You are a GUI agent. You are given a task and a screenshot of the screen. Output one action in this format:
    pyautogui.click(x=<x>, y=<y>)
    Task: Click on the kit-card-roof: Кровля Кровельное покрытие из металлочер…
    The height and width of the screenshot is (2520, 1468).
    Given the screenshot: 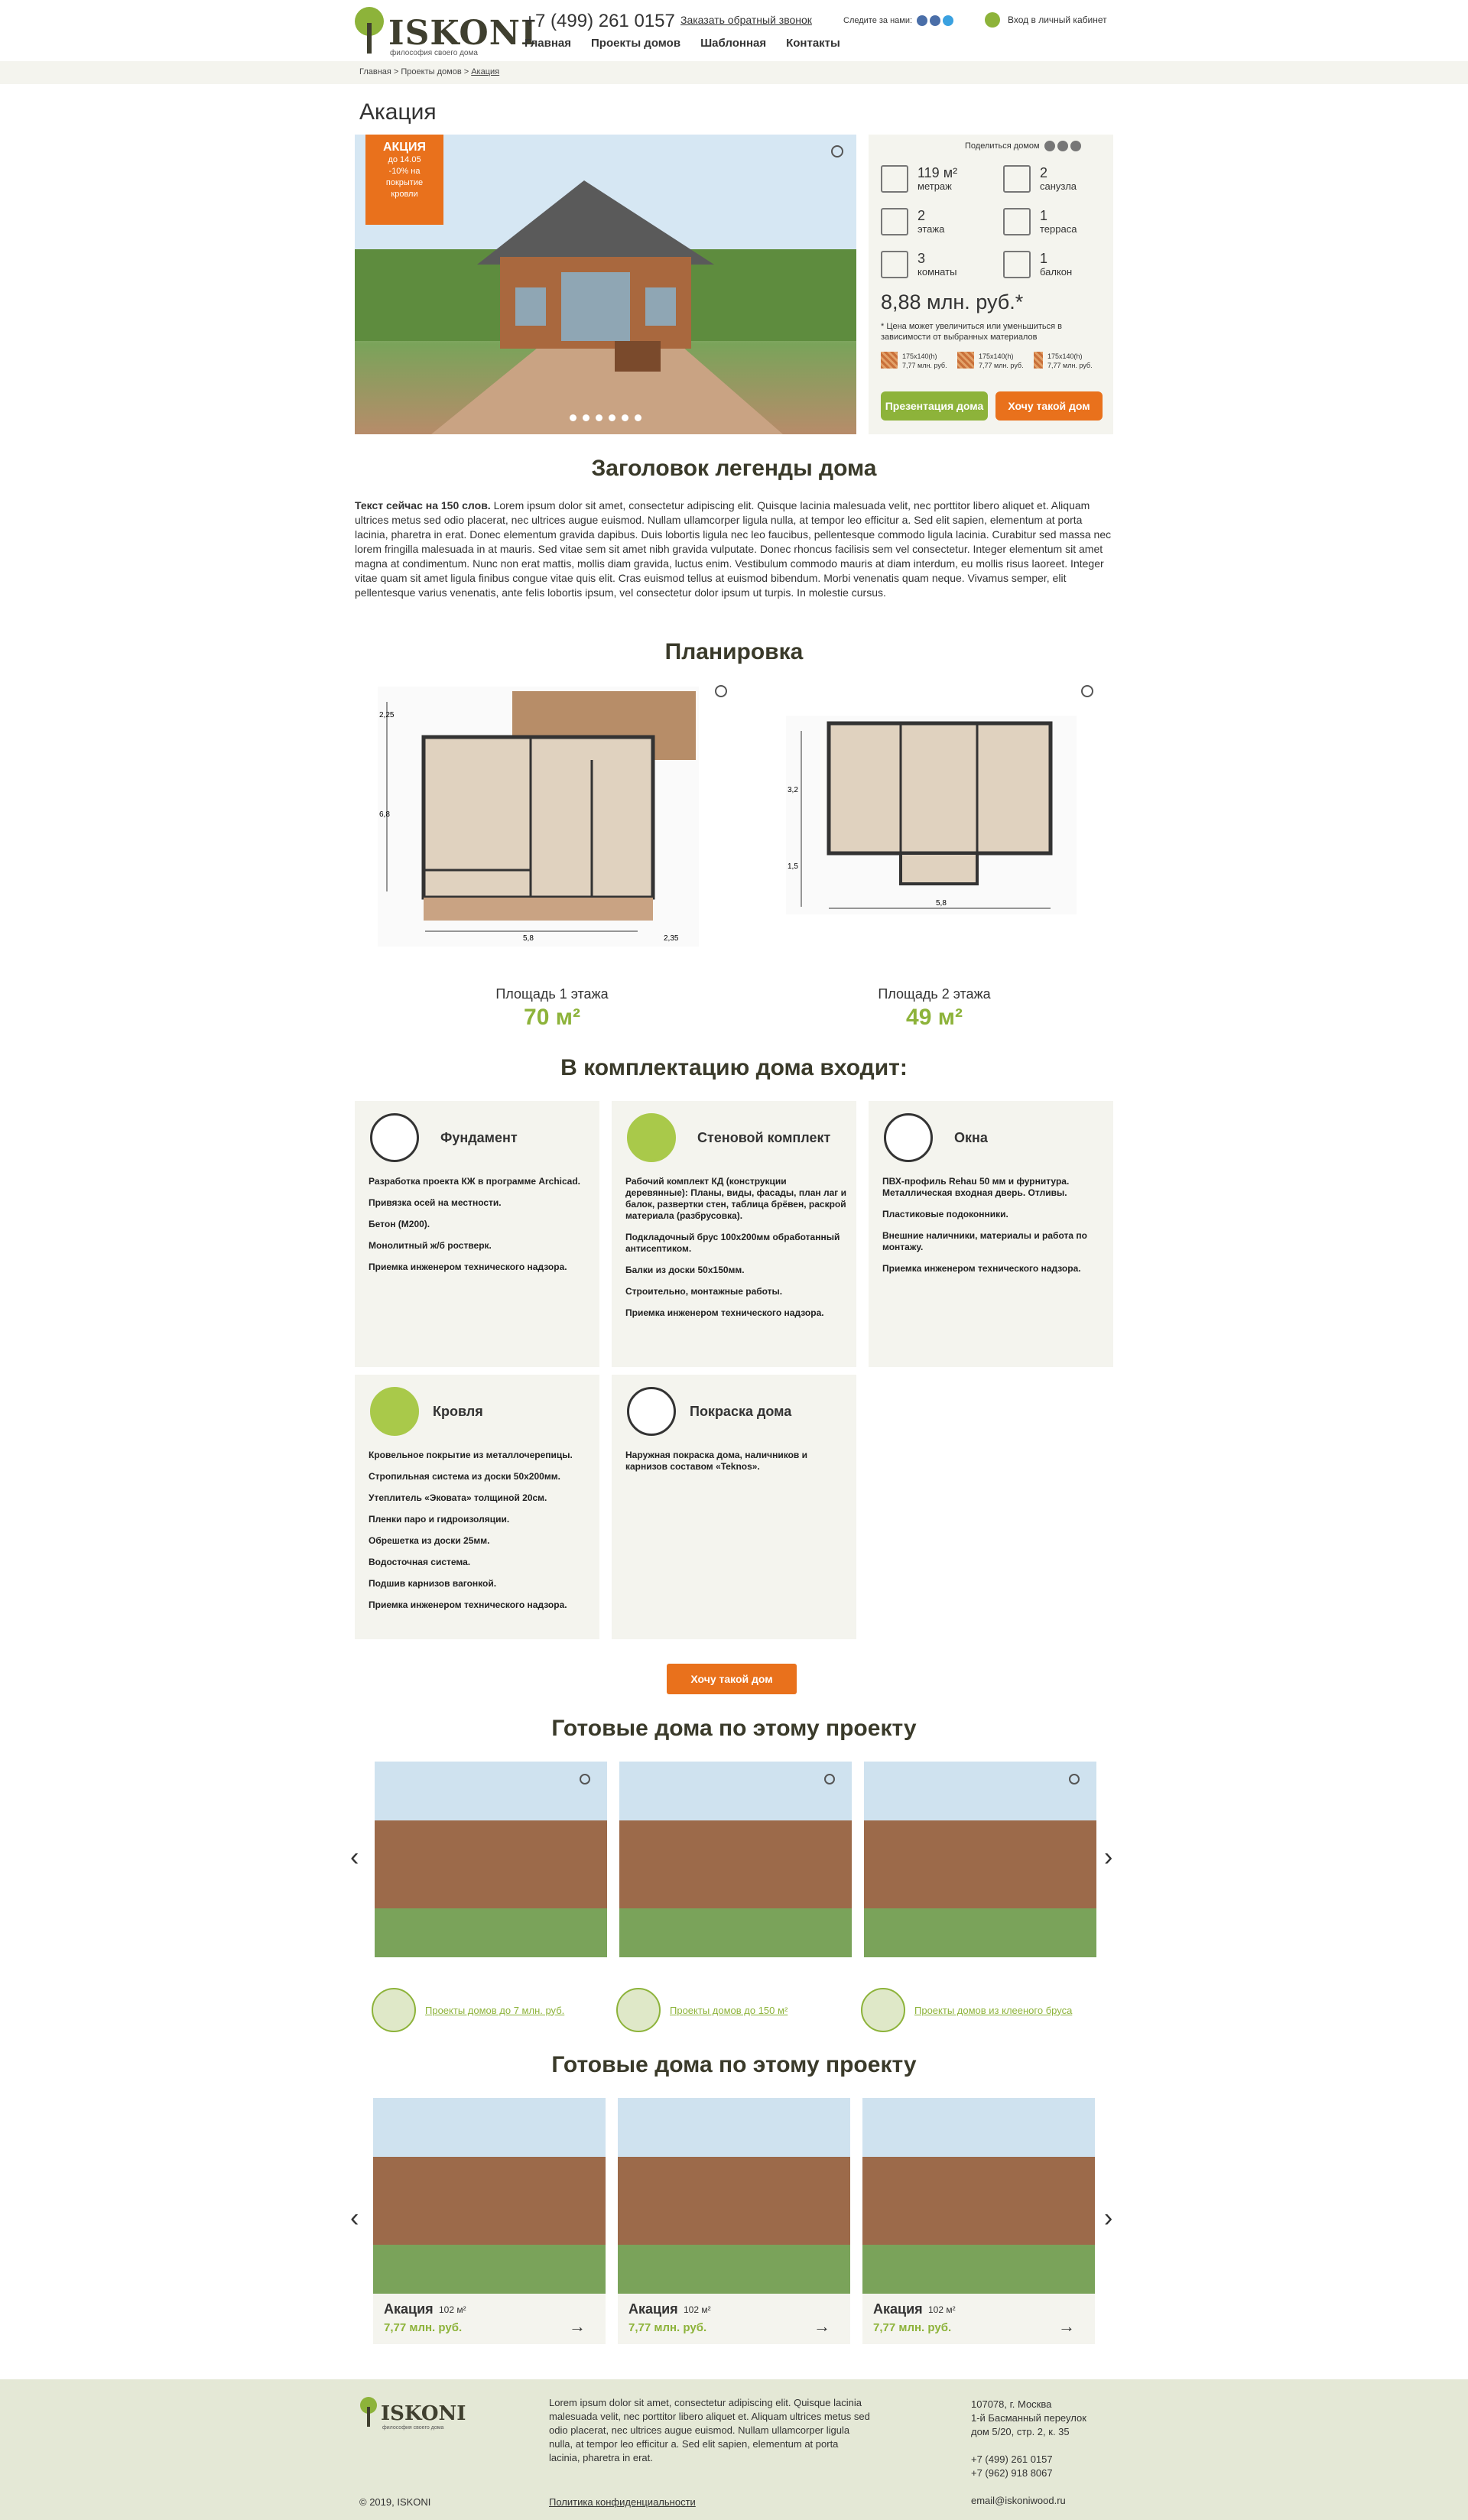 What is the action you would take?
    pyautogui.click(x=477, y=1507)
    